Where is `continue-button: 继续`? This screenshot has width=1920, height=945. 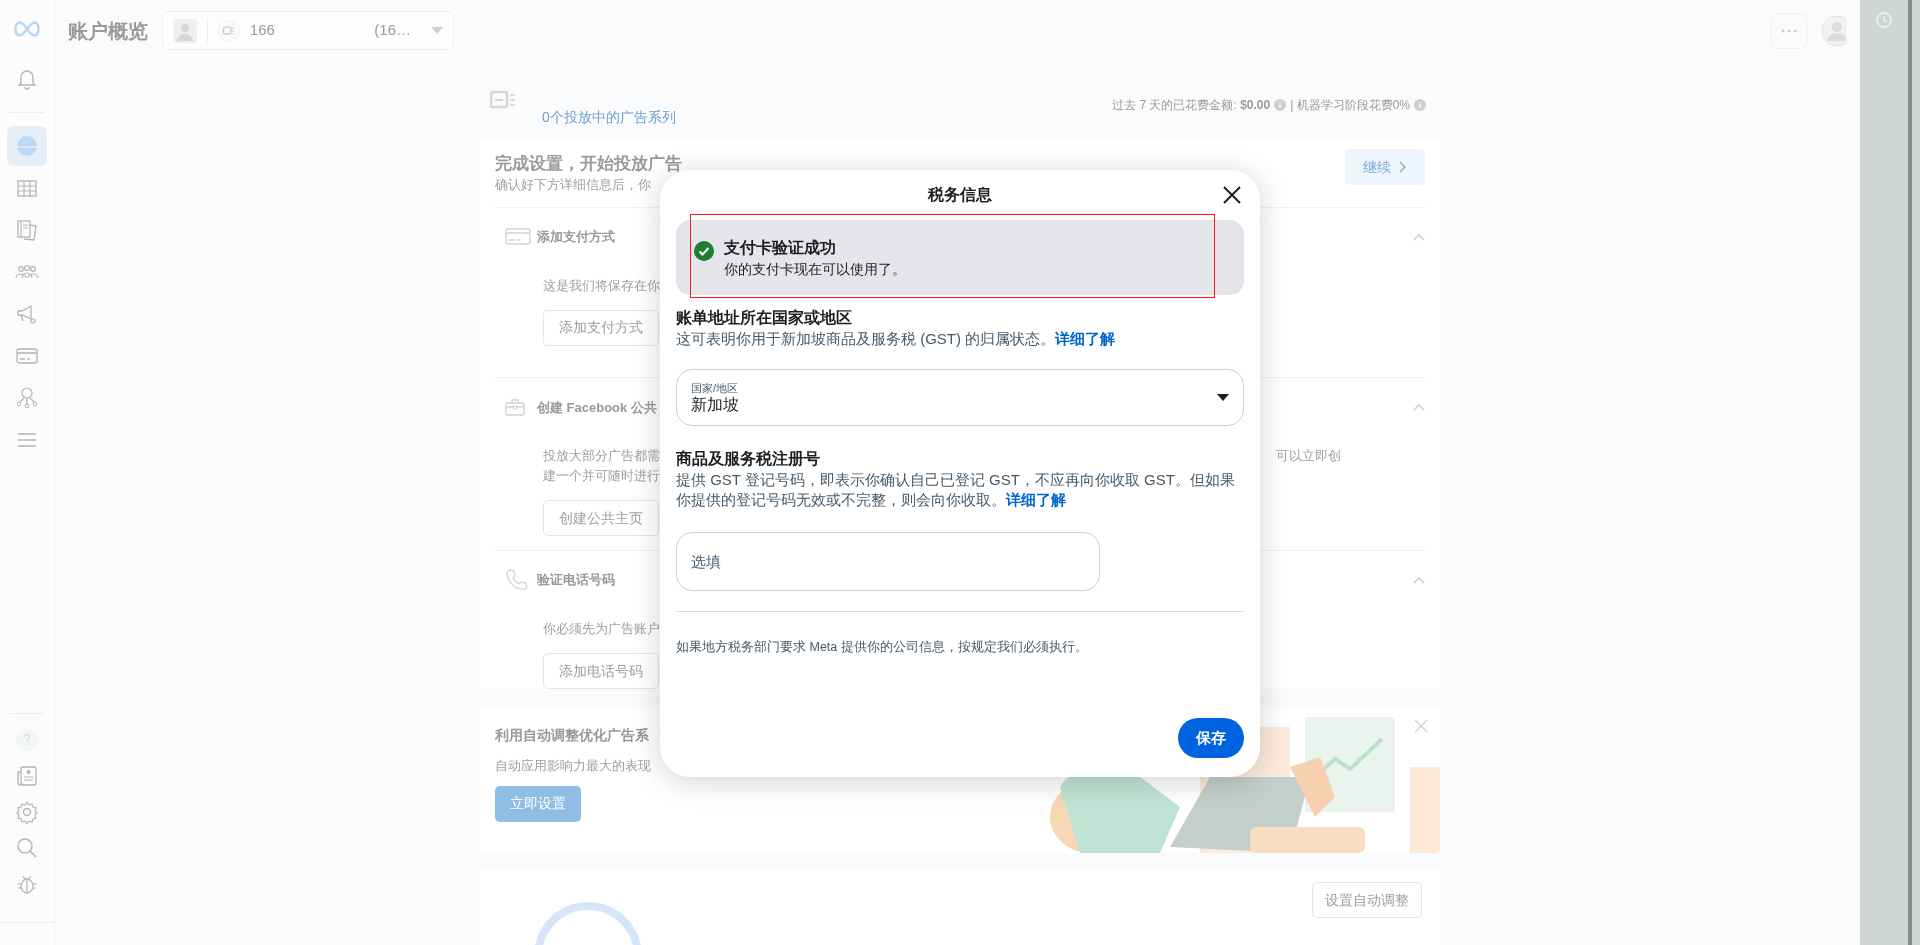
continue-button: 继续 is located at coordinates (1385, 167).